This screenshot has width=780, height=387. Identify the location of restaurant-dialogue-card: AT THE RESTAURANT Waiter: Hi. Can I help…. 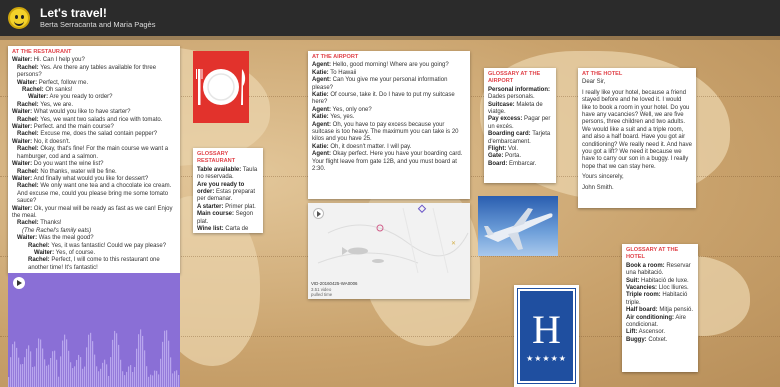
(94, 160).